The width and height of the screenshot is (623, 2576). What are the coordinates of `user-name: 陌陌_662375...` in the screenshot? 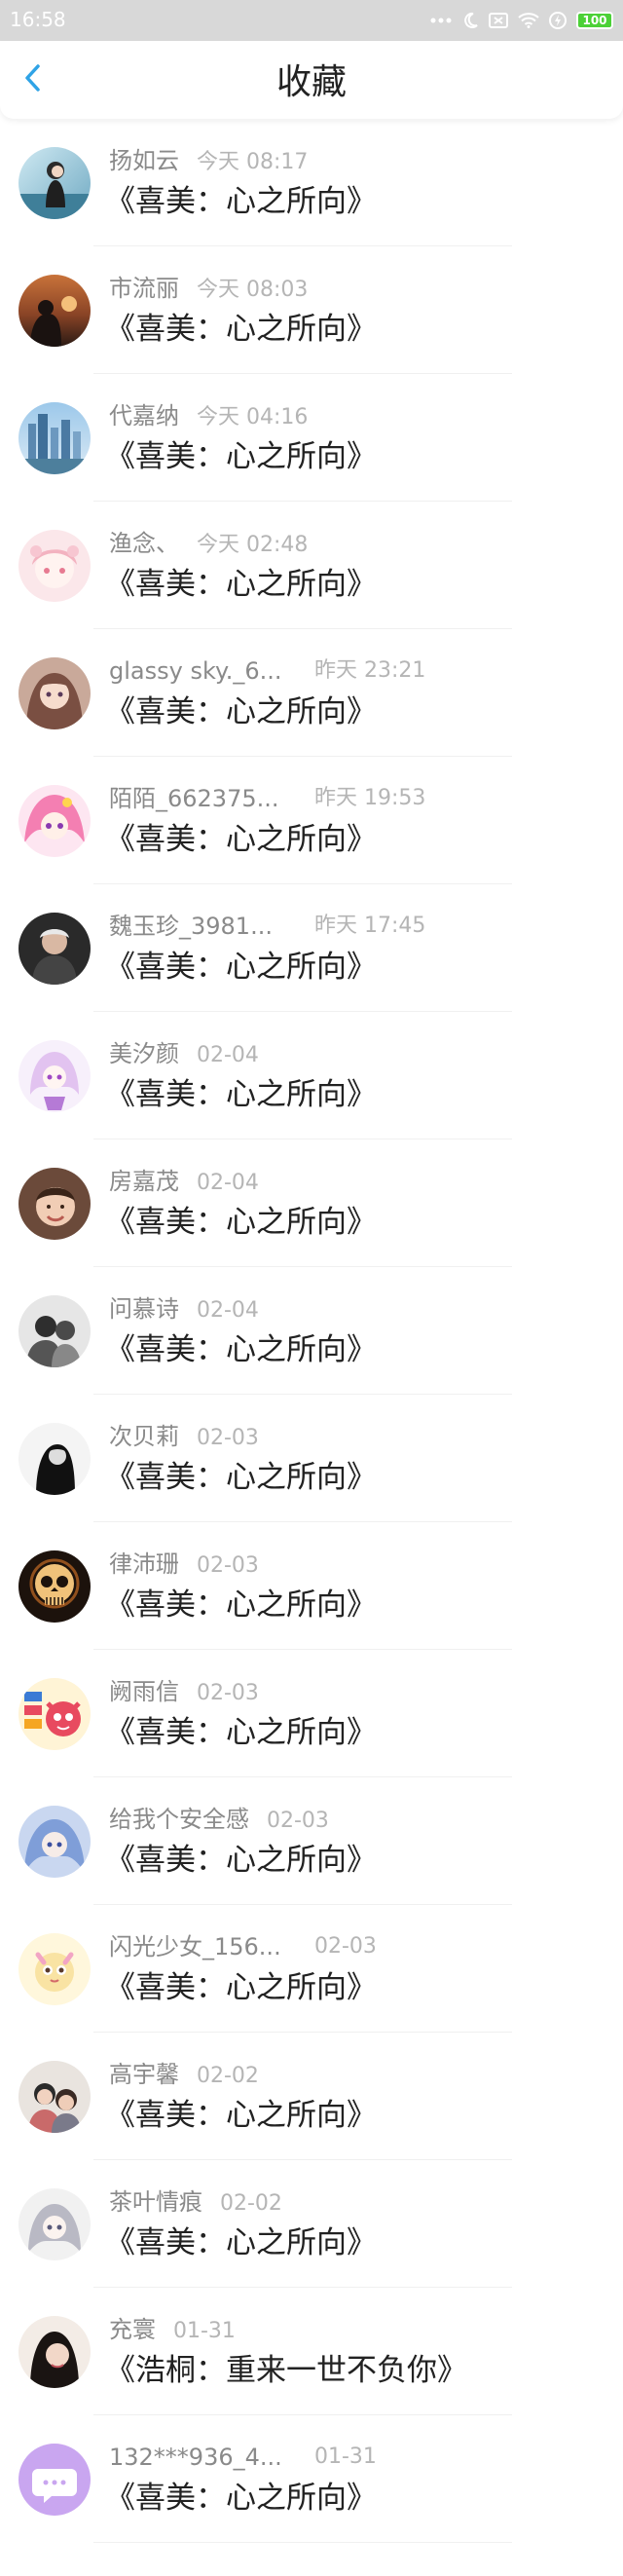 It's located at (194, 798).